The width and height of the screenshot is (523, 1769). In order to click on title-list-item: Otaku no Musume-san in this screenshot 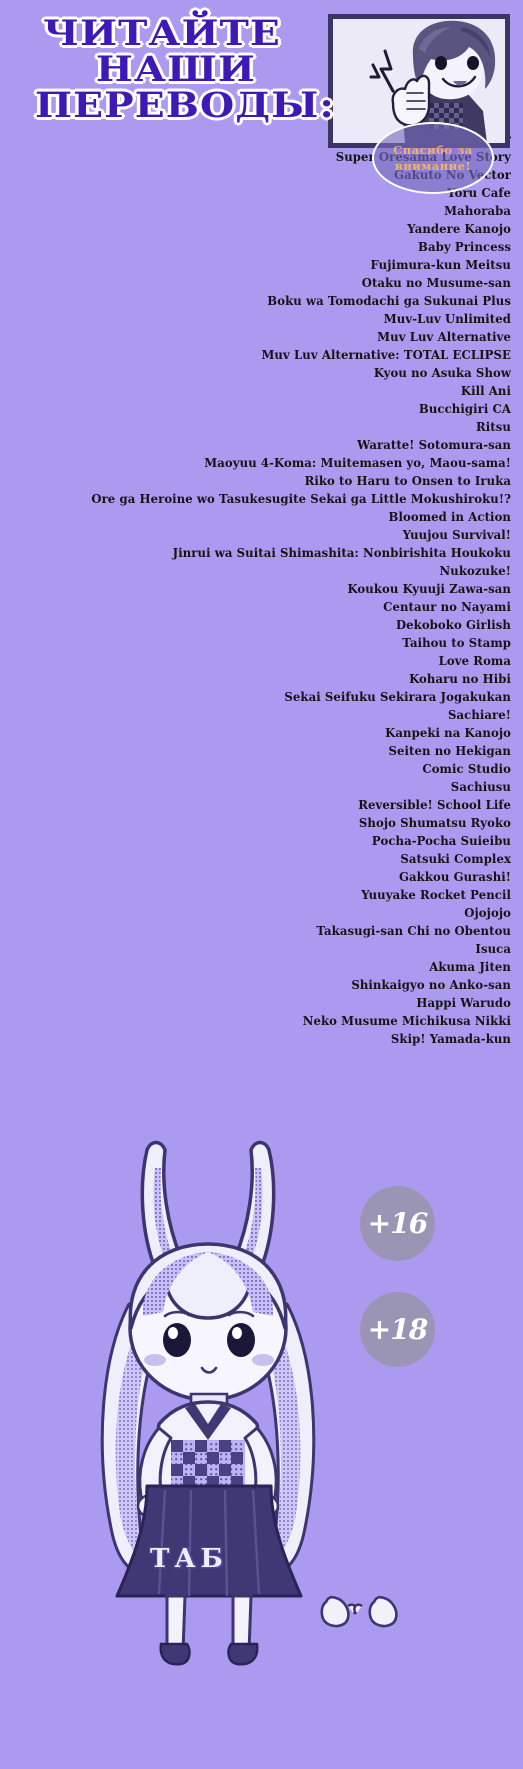, I will do `click(436, 282)`.